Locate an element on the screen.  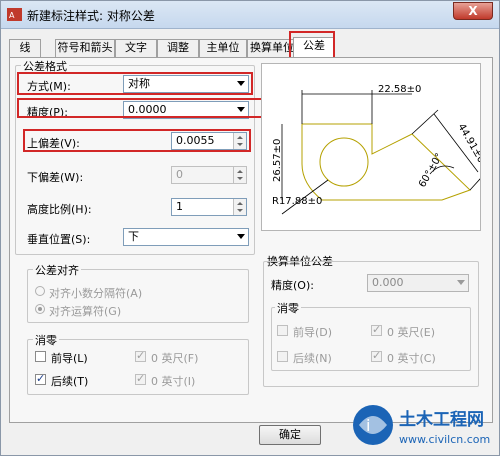
watermark-name: 土木工程网 is located at coordinates (441, 420).